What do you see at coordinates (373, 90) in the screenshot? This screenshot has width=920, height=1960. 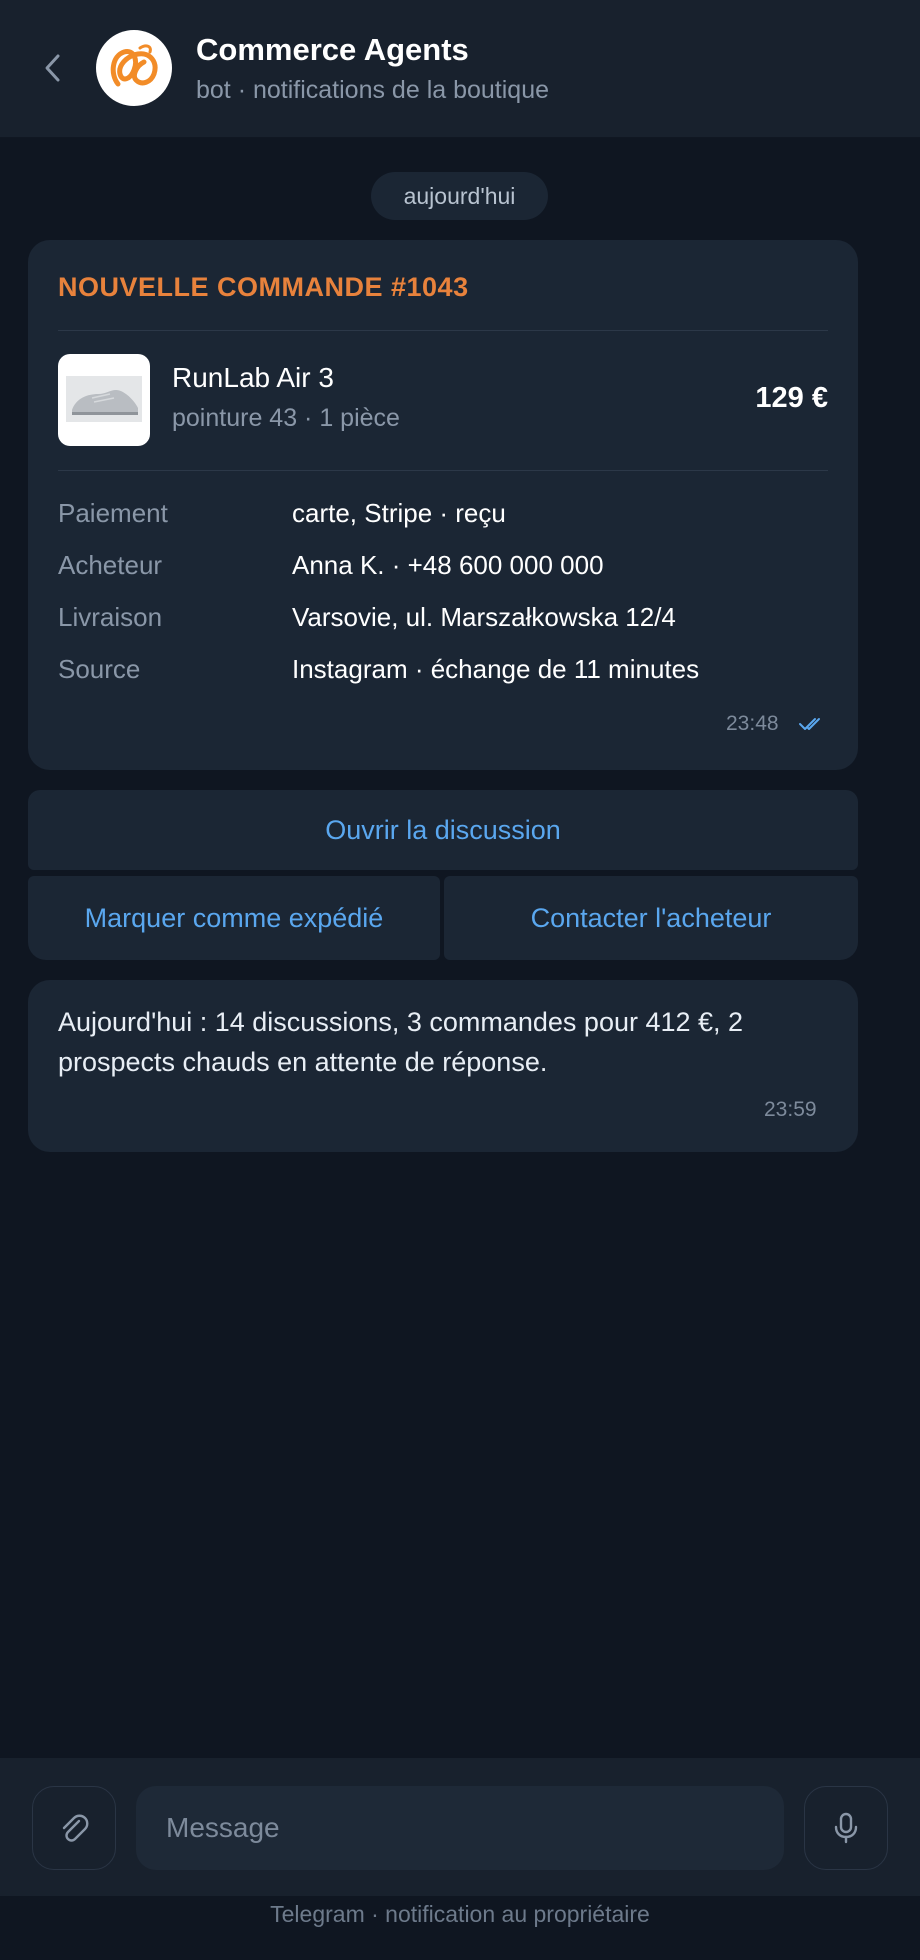 I see `chat-subtitle: bot · notifications de la boutique` at bounding box center [373, 90].